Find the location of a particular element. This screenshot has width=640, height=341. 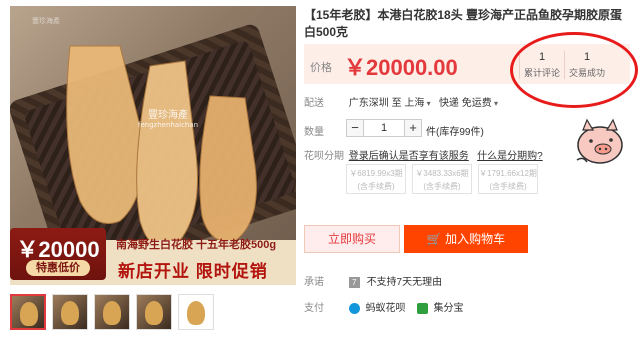

watermark: 豐珍海產 fengzhenhaichan is located at coordinates (168, 117).